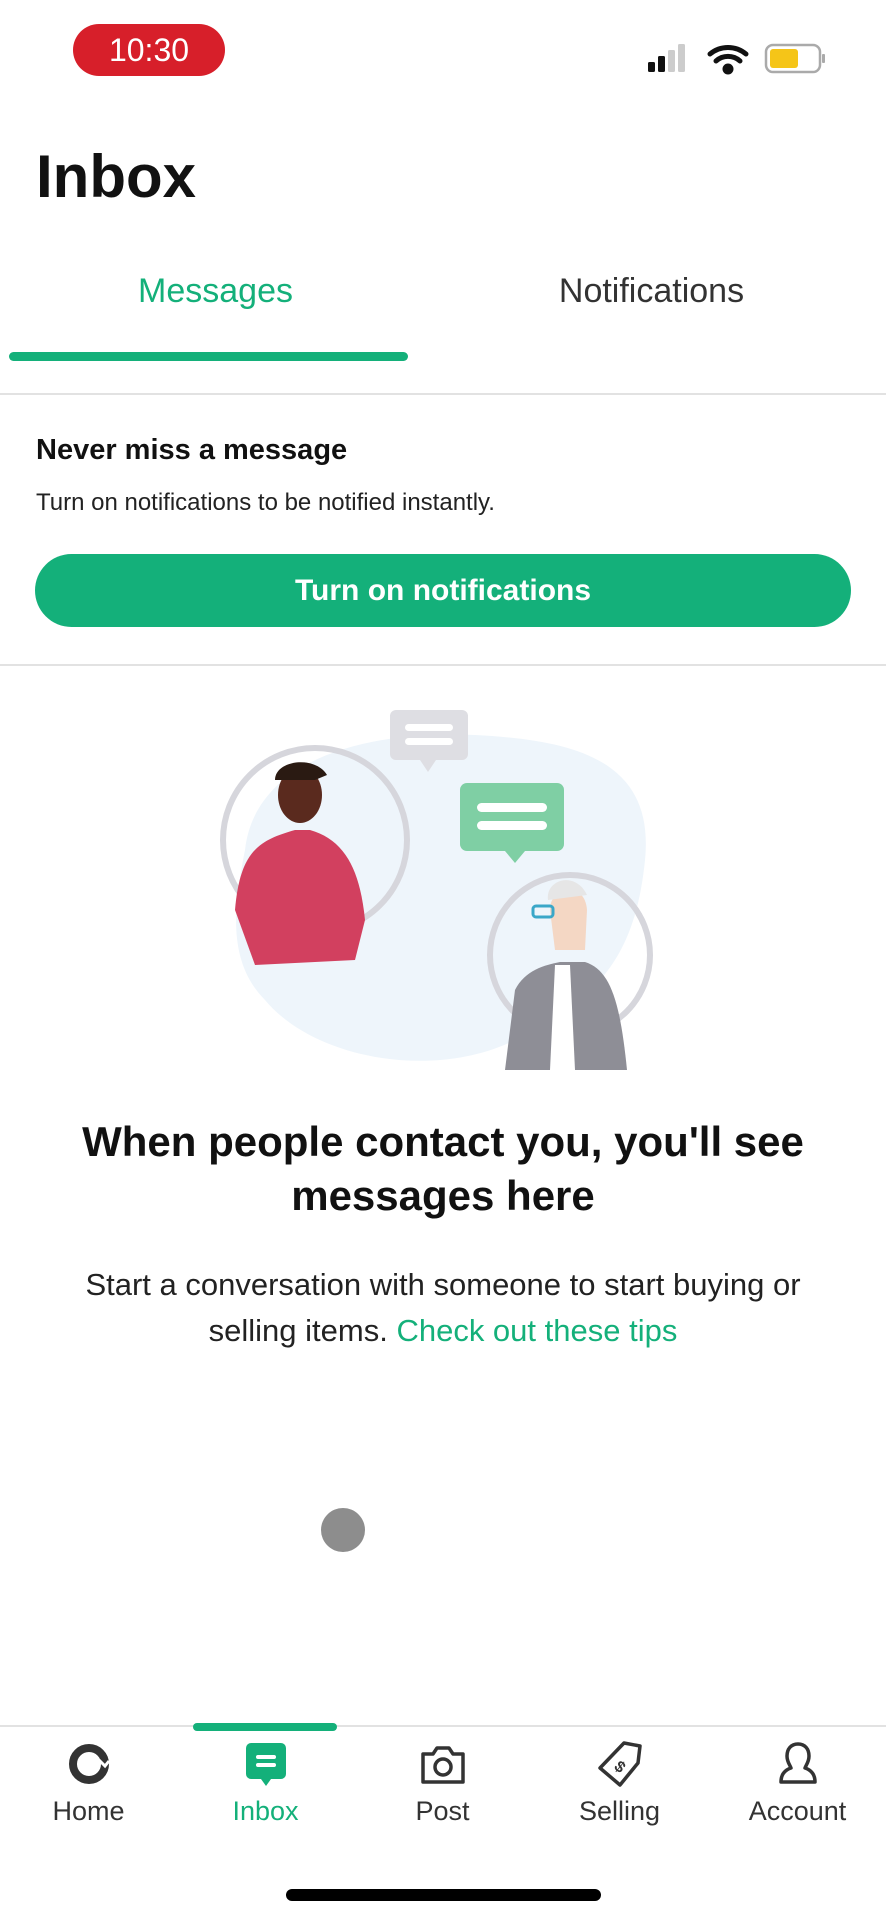  What do you see at coordinates (116, 176) in the screenshot?
I see `page-title: Inbox` at bounding box center [116, 176].